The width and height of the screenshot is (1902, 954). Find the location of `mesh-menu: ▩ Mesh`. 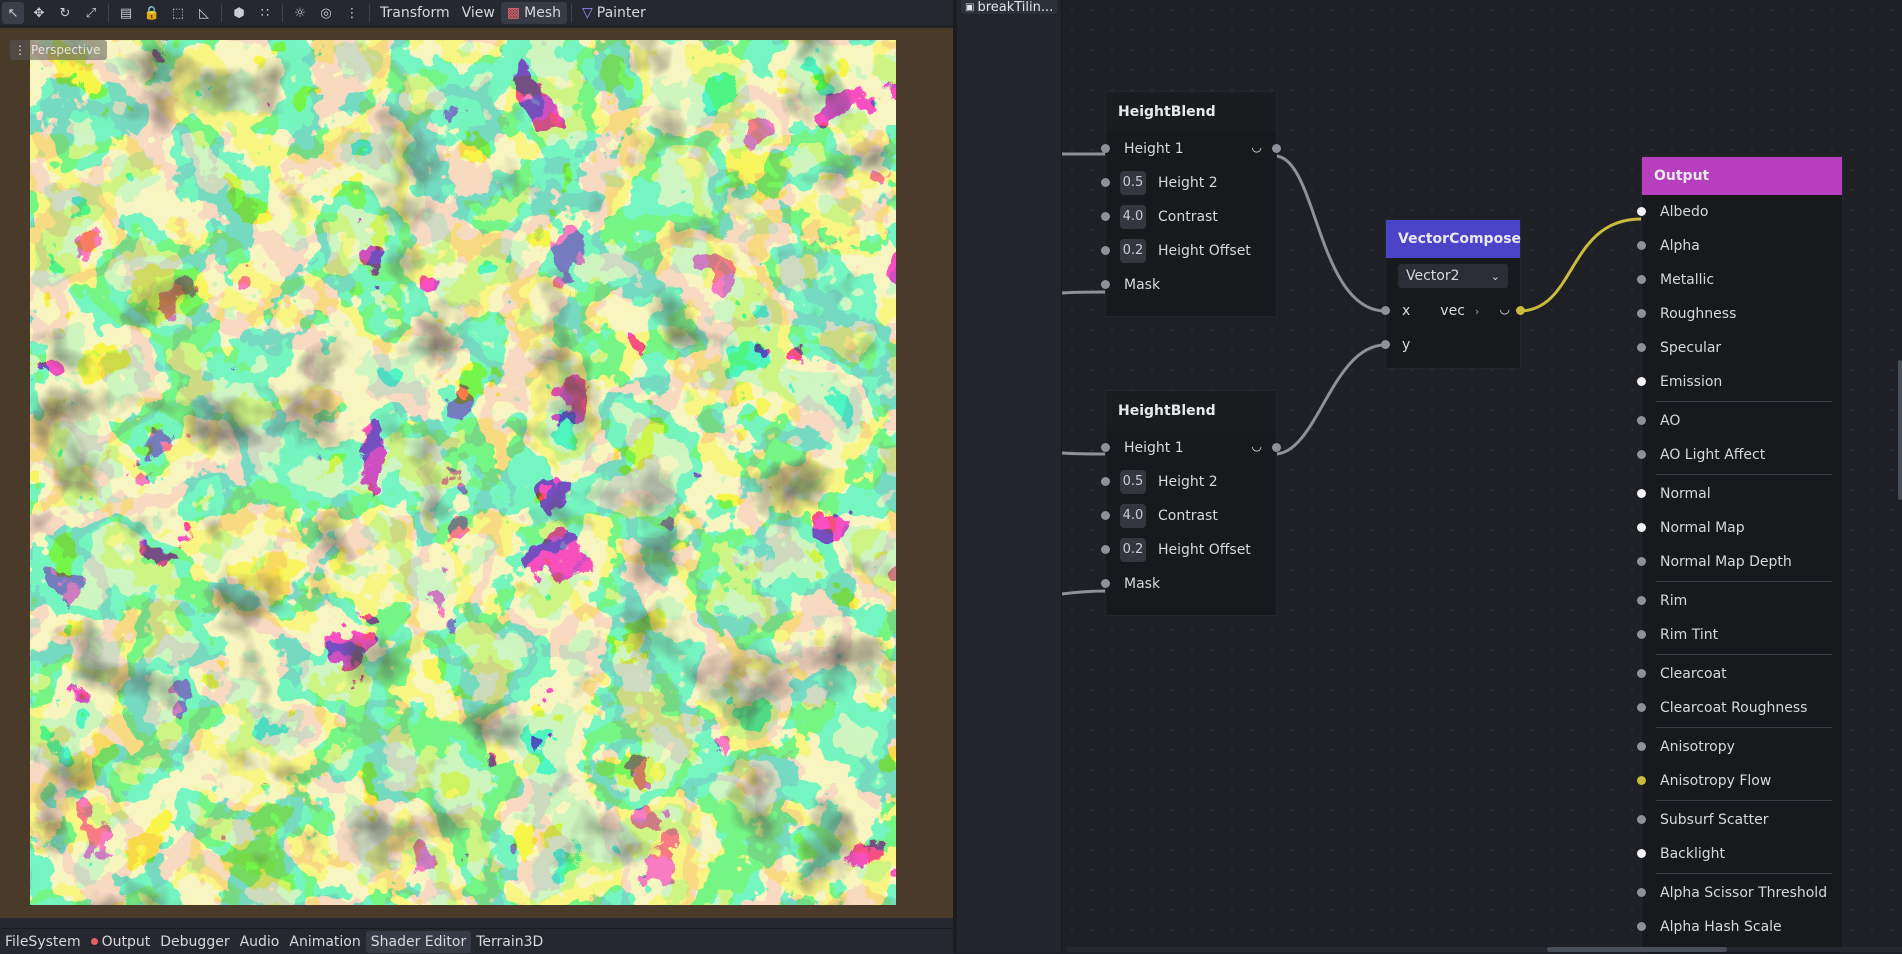

mesh-menu: ▩ Mesh is located at coordinates (533, 13).